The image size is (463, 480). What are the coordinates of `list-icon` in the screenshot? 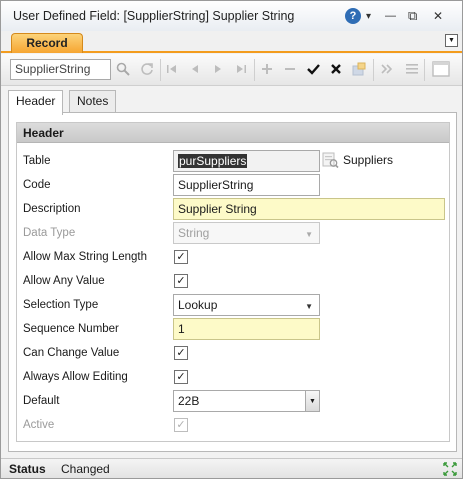 It's located at (412, 69).